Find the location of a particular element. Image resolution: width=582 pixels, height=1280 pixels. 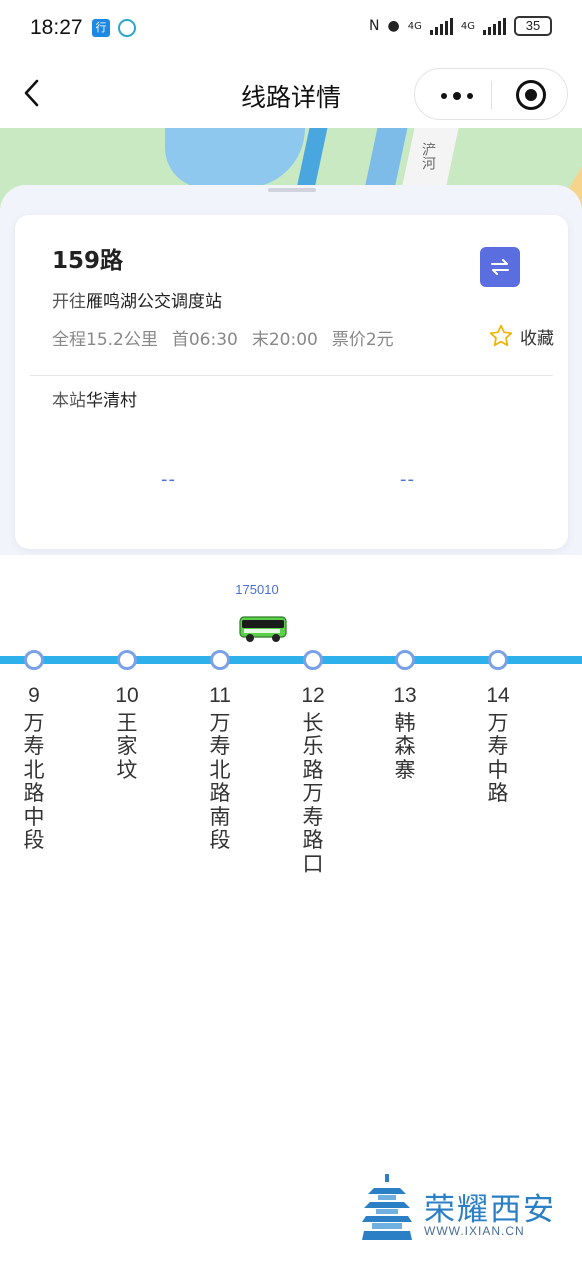

stop-number: 9 is located at coordinates (34, 695).